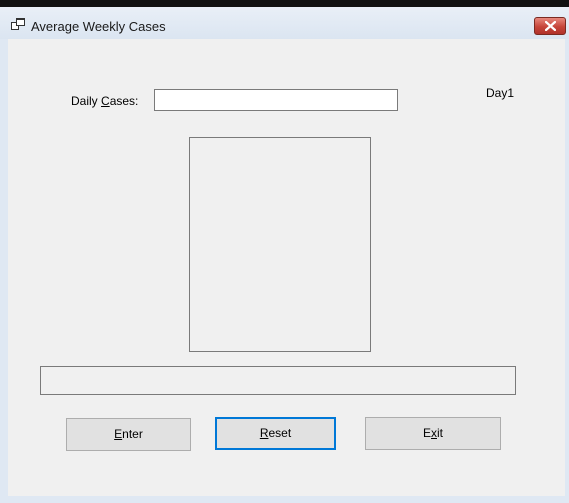 Image resolution: width=569 pixels, height=503 pixels. Describe the element at coordinates (280, 433) in the screenshot. I see `reset-button-label: eset` at that location.